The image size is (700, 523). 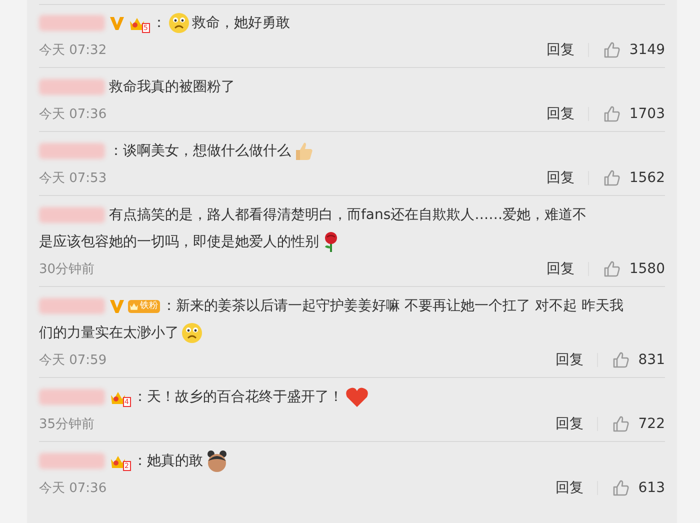 What do you see at coordinates (73, 50) in the screenshot?
I see `comment-time: 今天 07:32` at bounding box center [73, 50].